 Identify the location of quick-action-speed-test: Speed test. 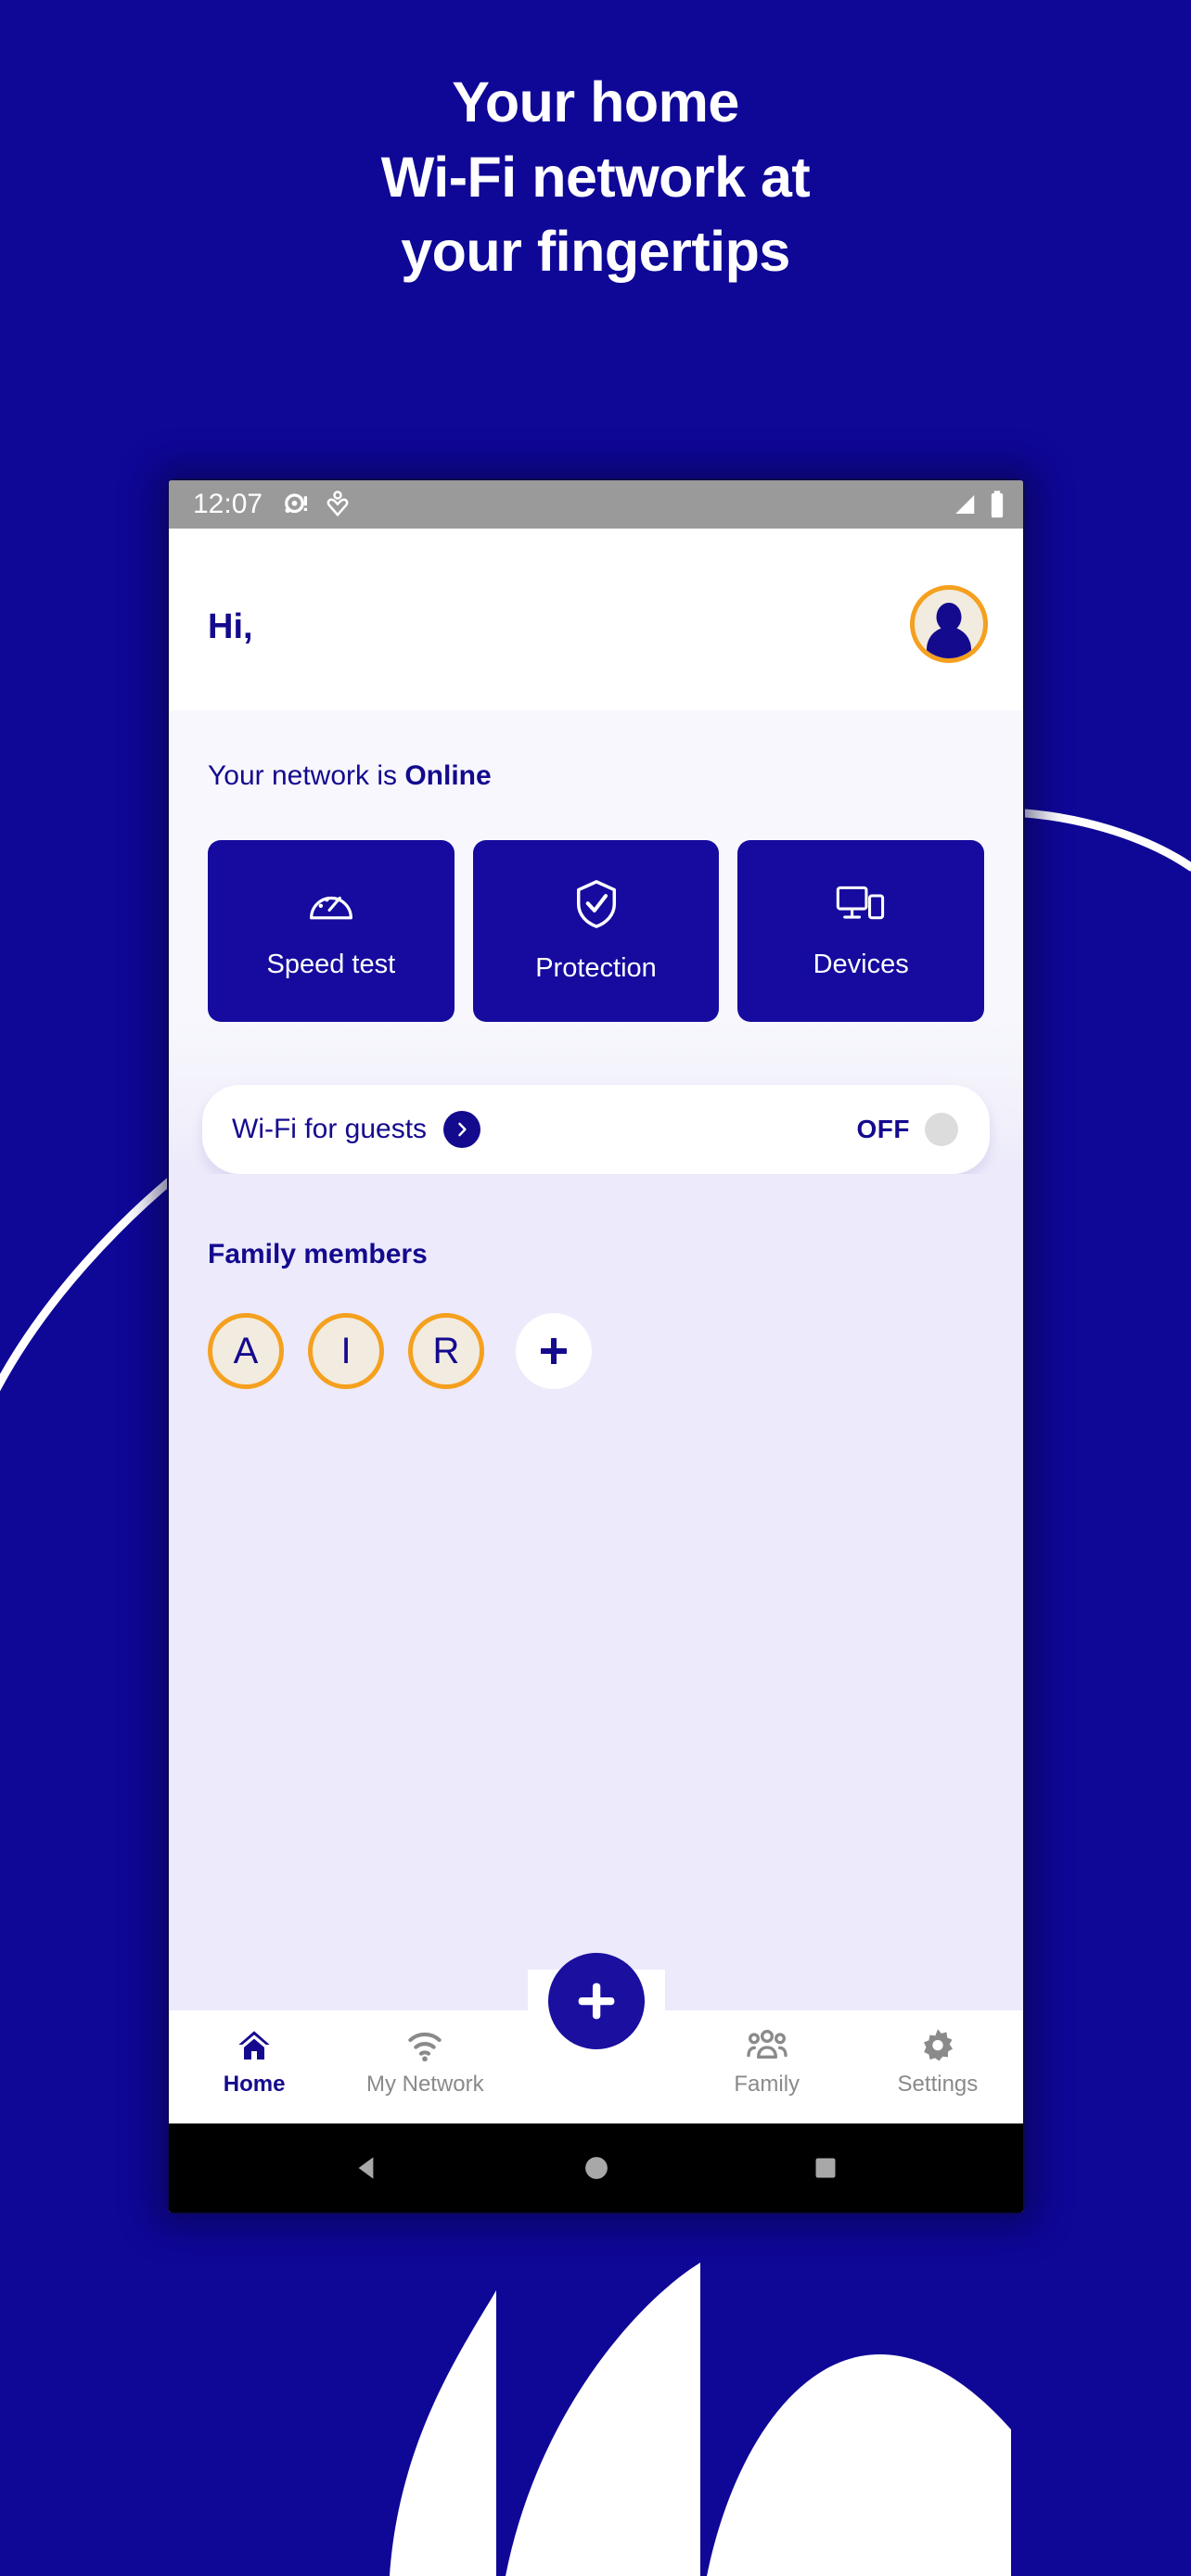
(331, 931).